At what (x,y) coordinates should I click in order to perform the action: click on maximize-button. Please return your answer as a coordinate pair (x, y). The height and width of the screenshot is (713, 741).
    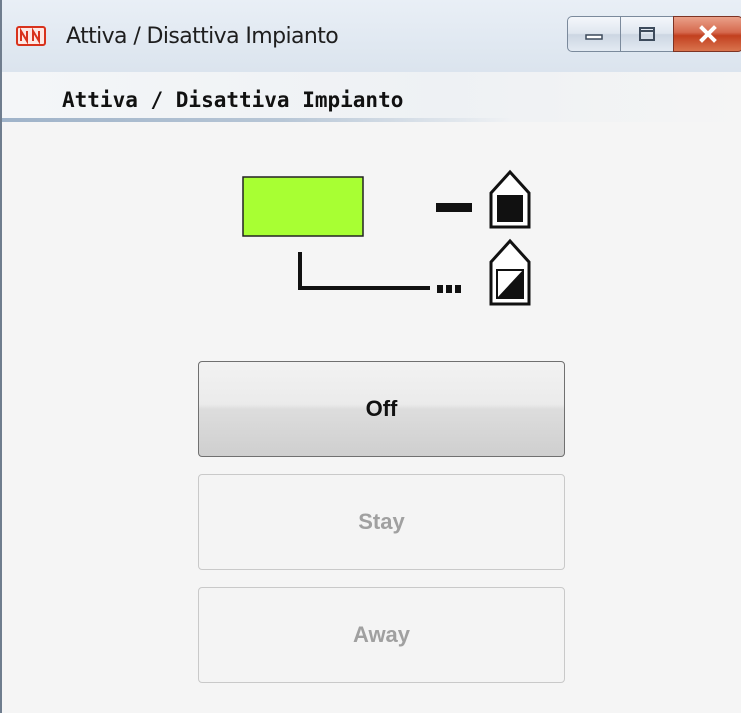
    Looking at the image, I should click on (647, 34).